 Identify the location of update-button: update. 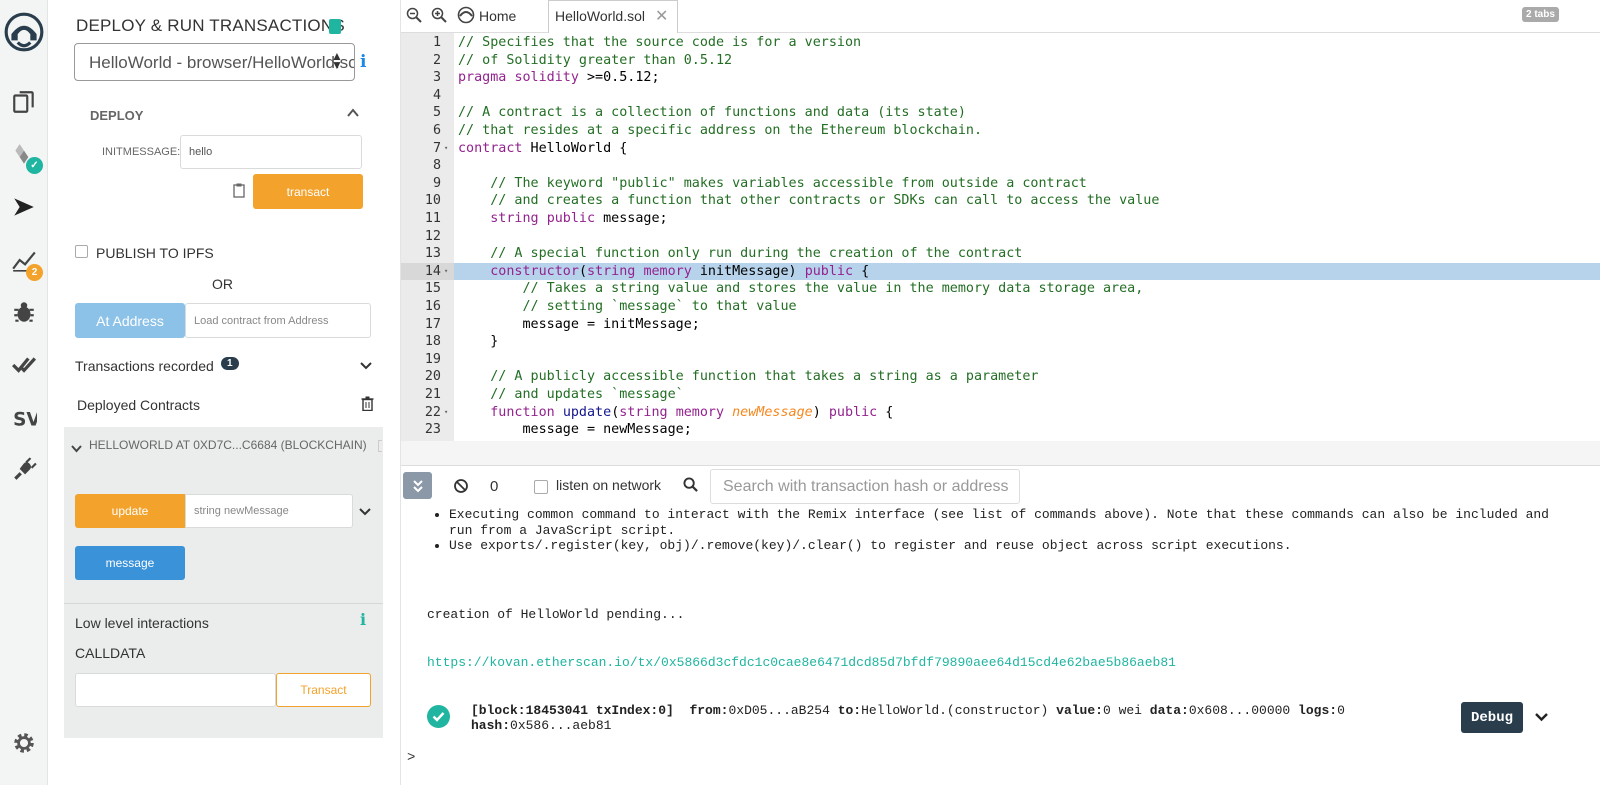
(130, 511).